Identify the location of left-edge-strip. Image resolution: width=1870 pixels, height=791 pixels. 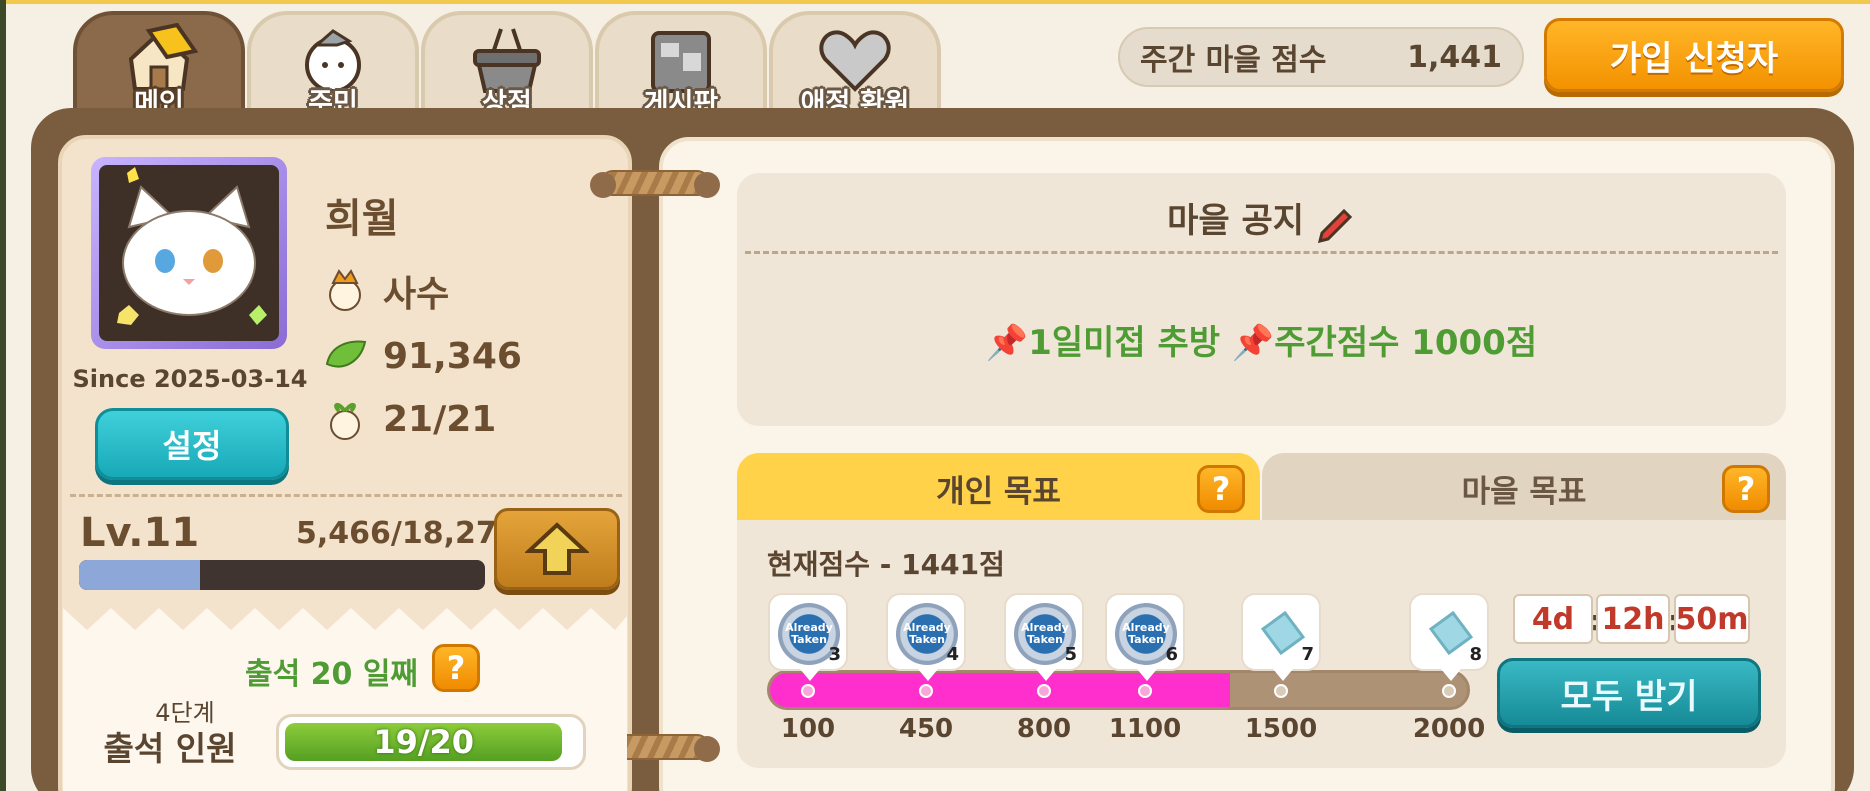
(3, 395).